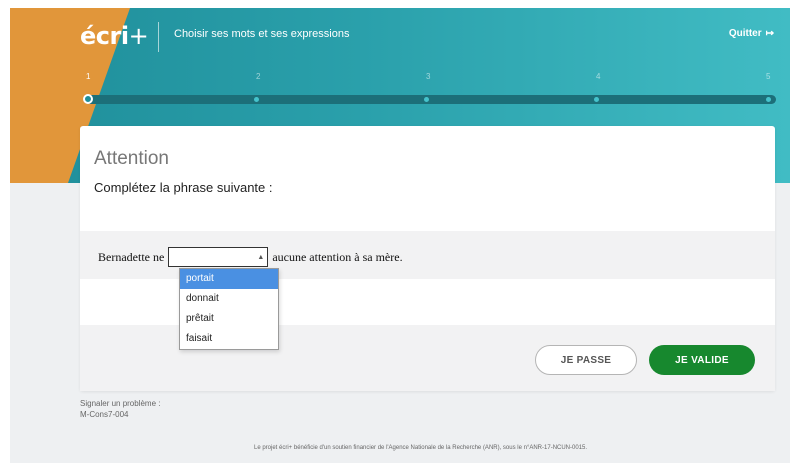 The height and width of the screenshot is (468, 800). I want to click on option-donnait: donnait, so click(229, 299).